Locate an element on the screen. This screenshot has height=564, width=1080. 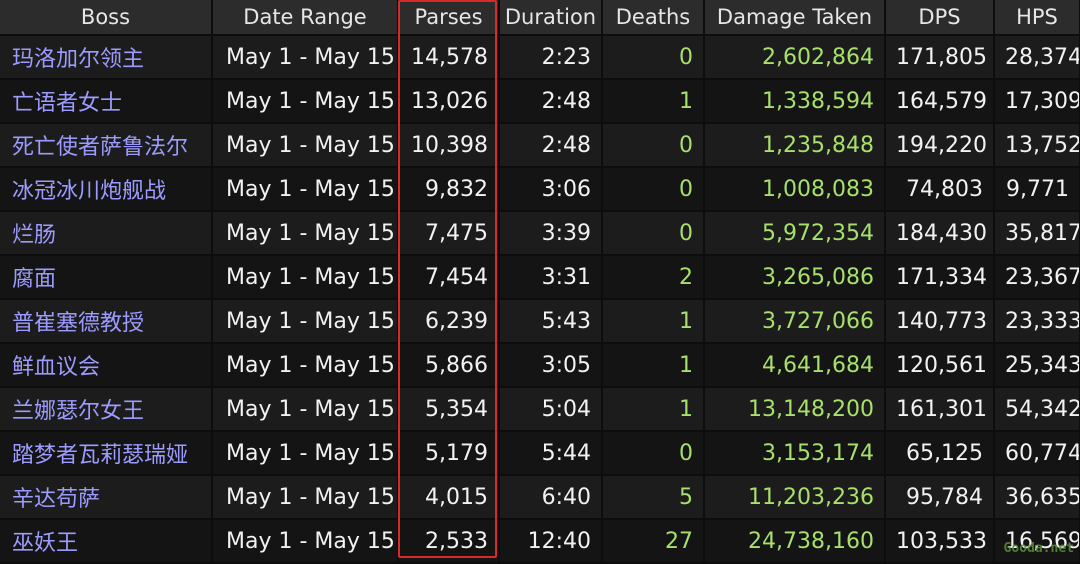
damage-taken-cell: 24,738,160 is located at coordinates (795, 541).